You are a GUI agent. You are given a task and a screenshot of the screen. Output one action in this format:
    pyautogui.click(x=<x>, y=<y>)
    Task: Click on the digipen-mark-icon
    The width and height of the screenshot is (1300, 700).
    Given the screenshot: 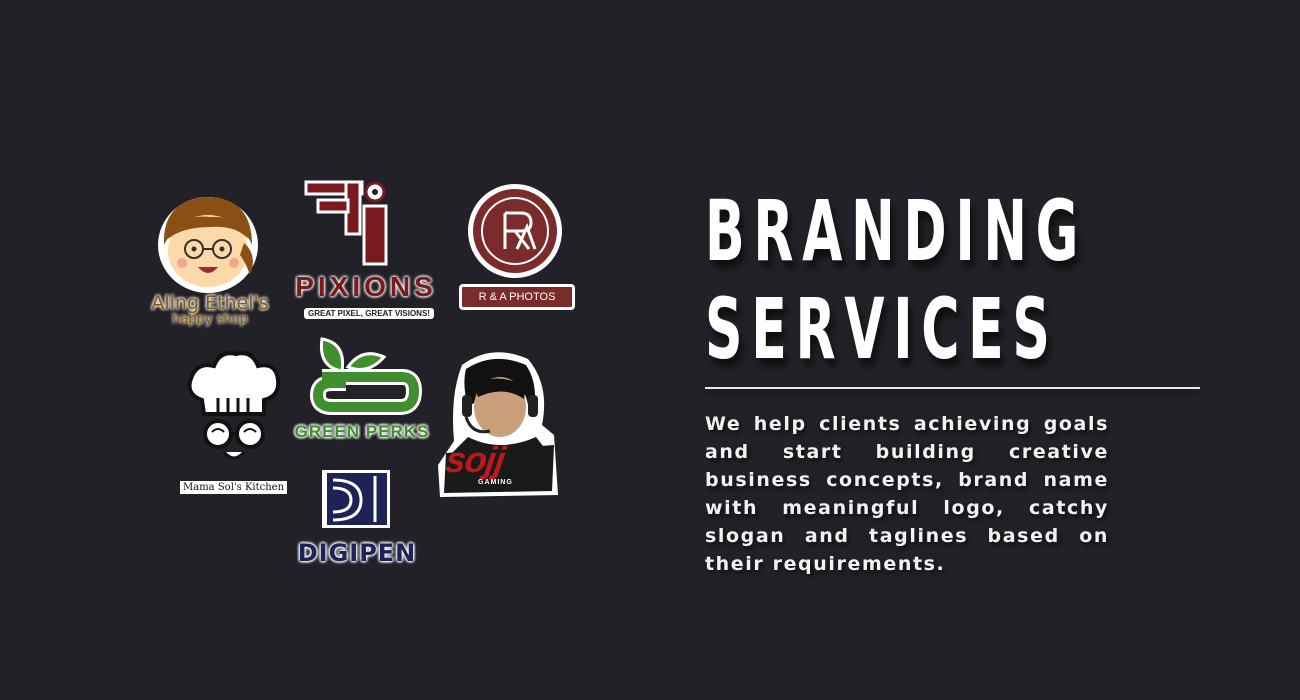 What is the action you would take?
    pyautogui.click(x=356, y=499)
    